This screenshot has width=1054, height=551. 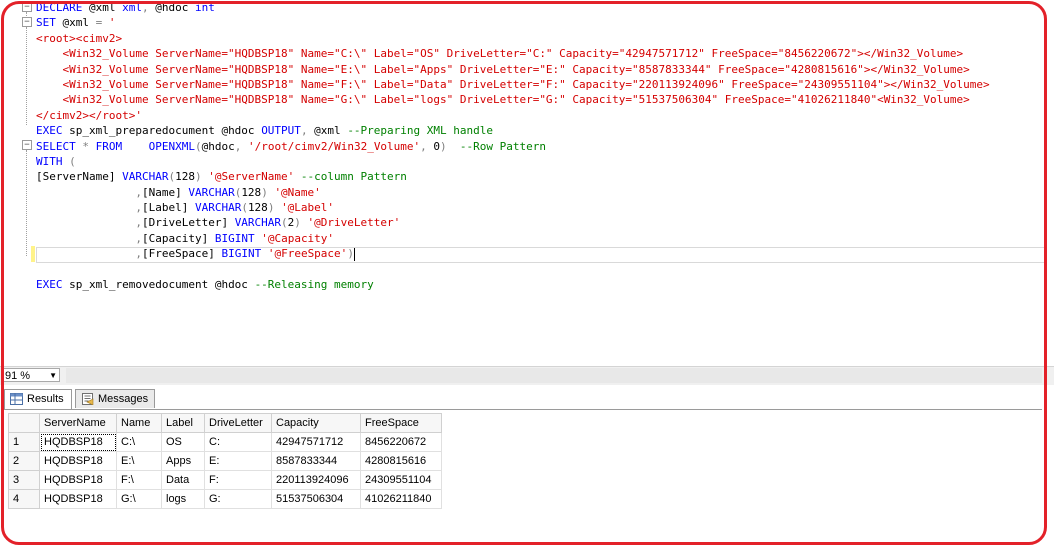 What do you see at coordinates (401, 461) in the screenshot?
I see `table-cell: 4280815616` at bounding box center [401, 461].